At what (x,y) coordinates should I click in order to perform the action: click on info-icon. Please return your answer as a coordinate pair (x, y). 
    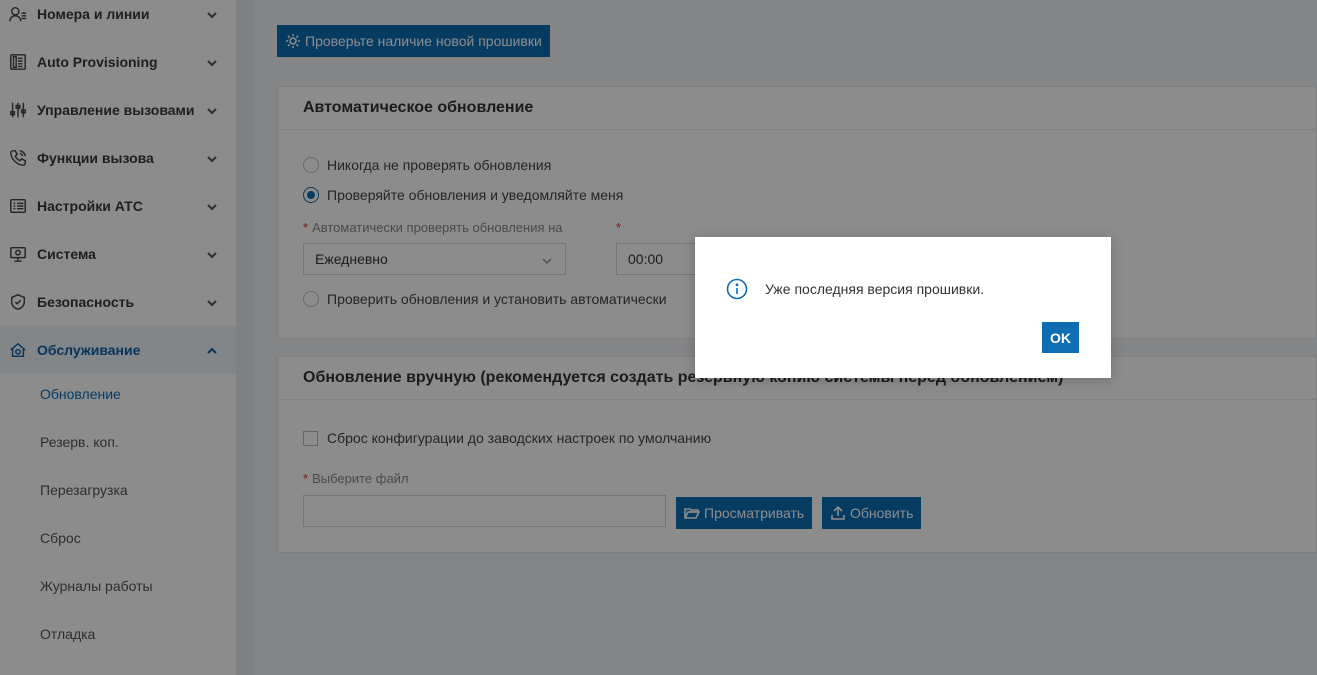
    Looking at the image, I should click on (737, 289).